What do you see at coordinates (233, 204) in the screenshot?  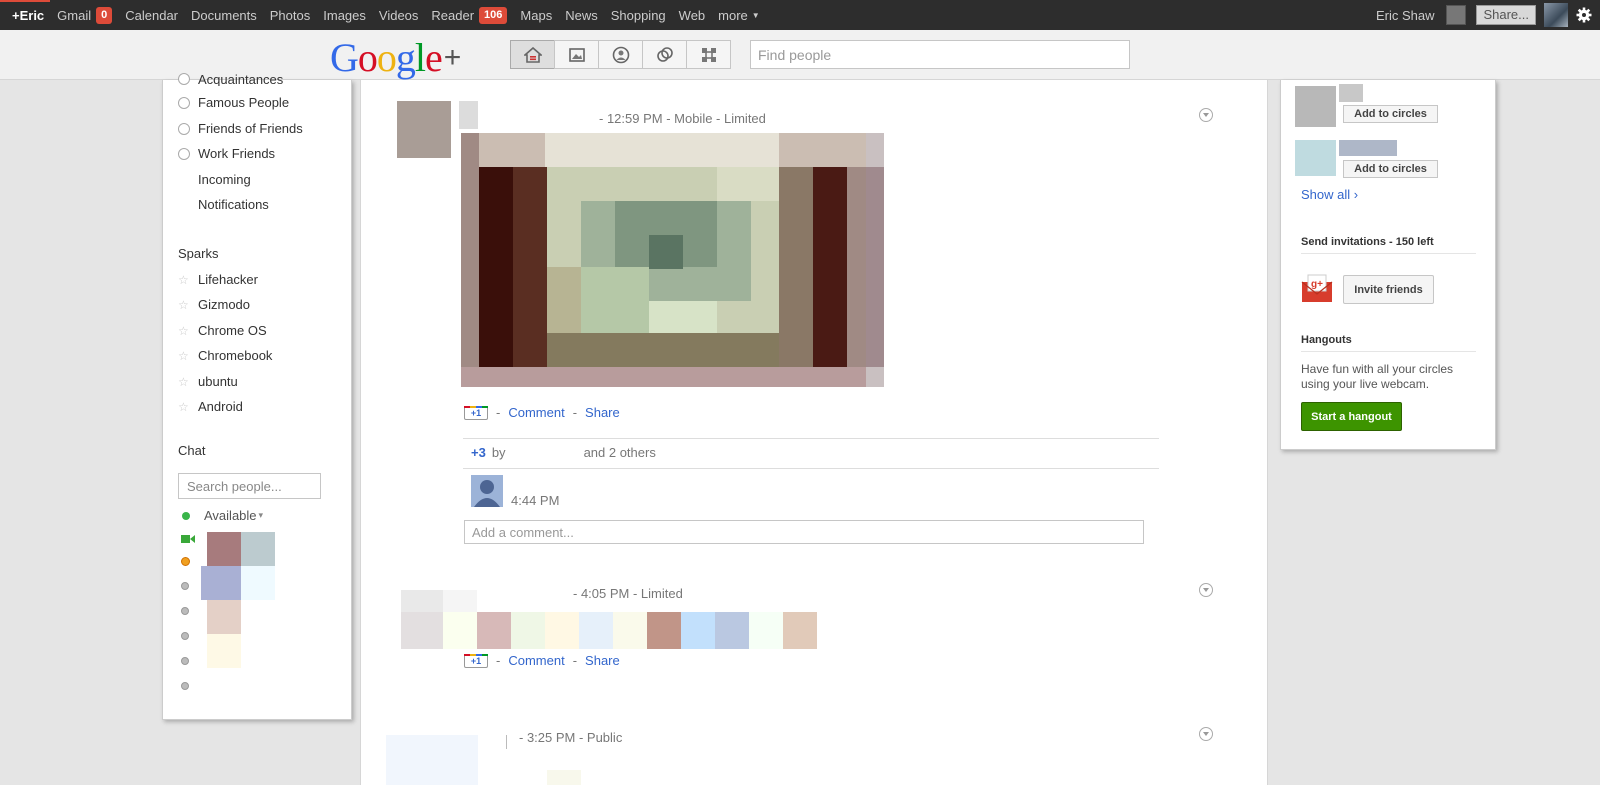 I see `sidebar-item-notifications: Notifications` at bounding box center [233, 204].